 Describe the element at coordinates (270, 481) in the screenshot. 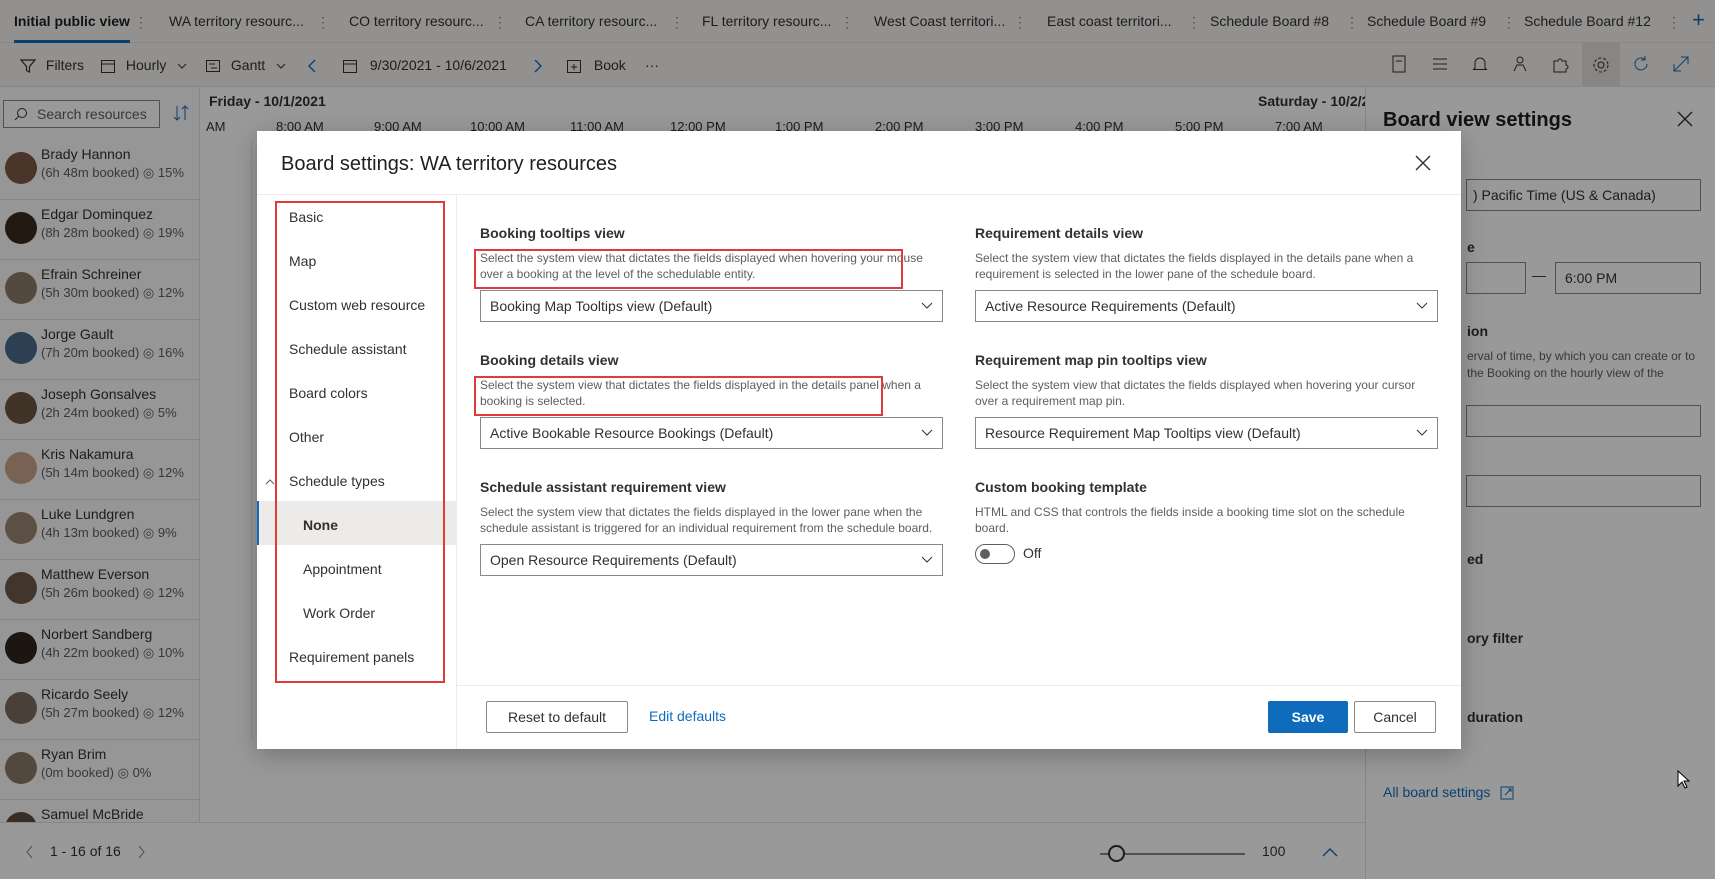

I see `chevron-up-icon` at that location.